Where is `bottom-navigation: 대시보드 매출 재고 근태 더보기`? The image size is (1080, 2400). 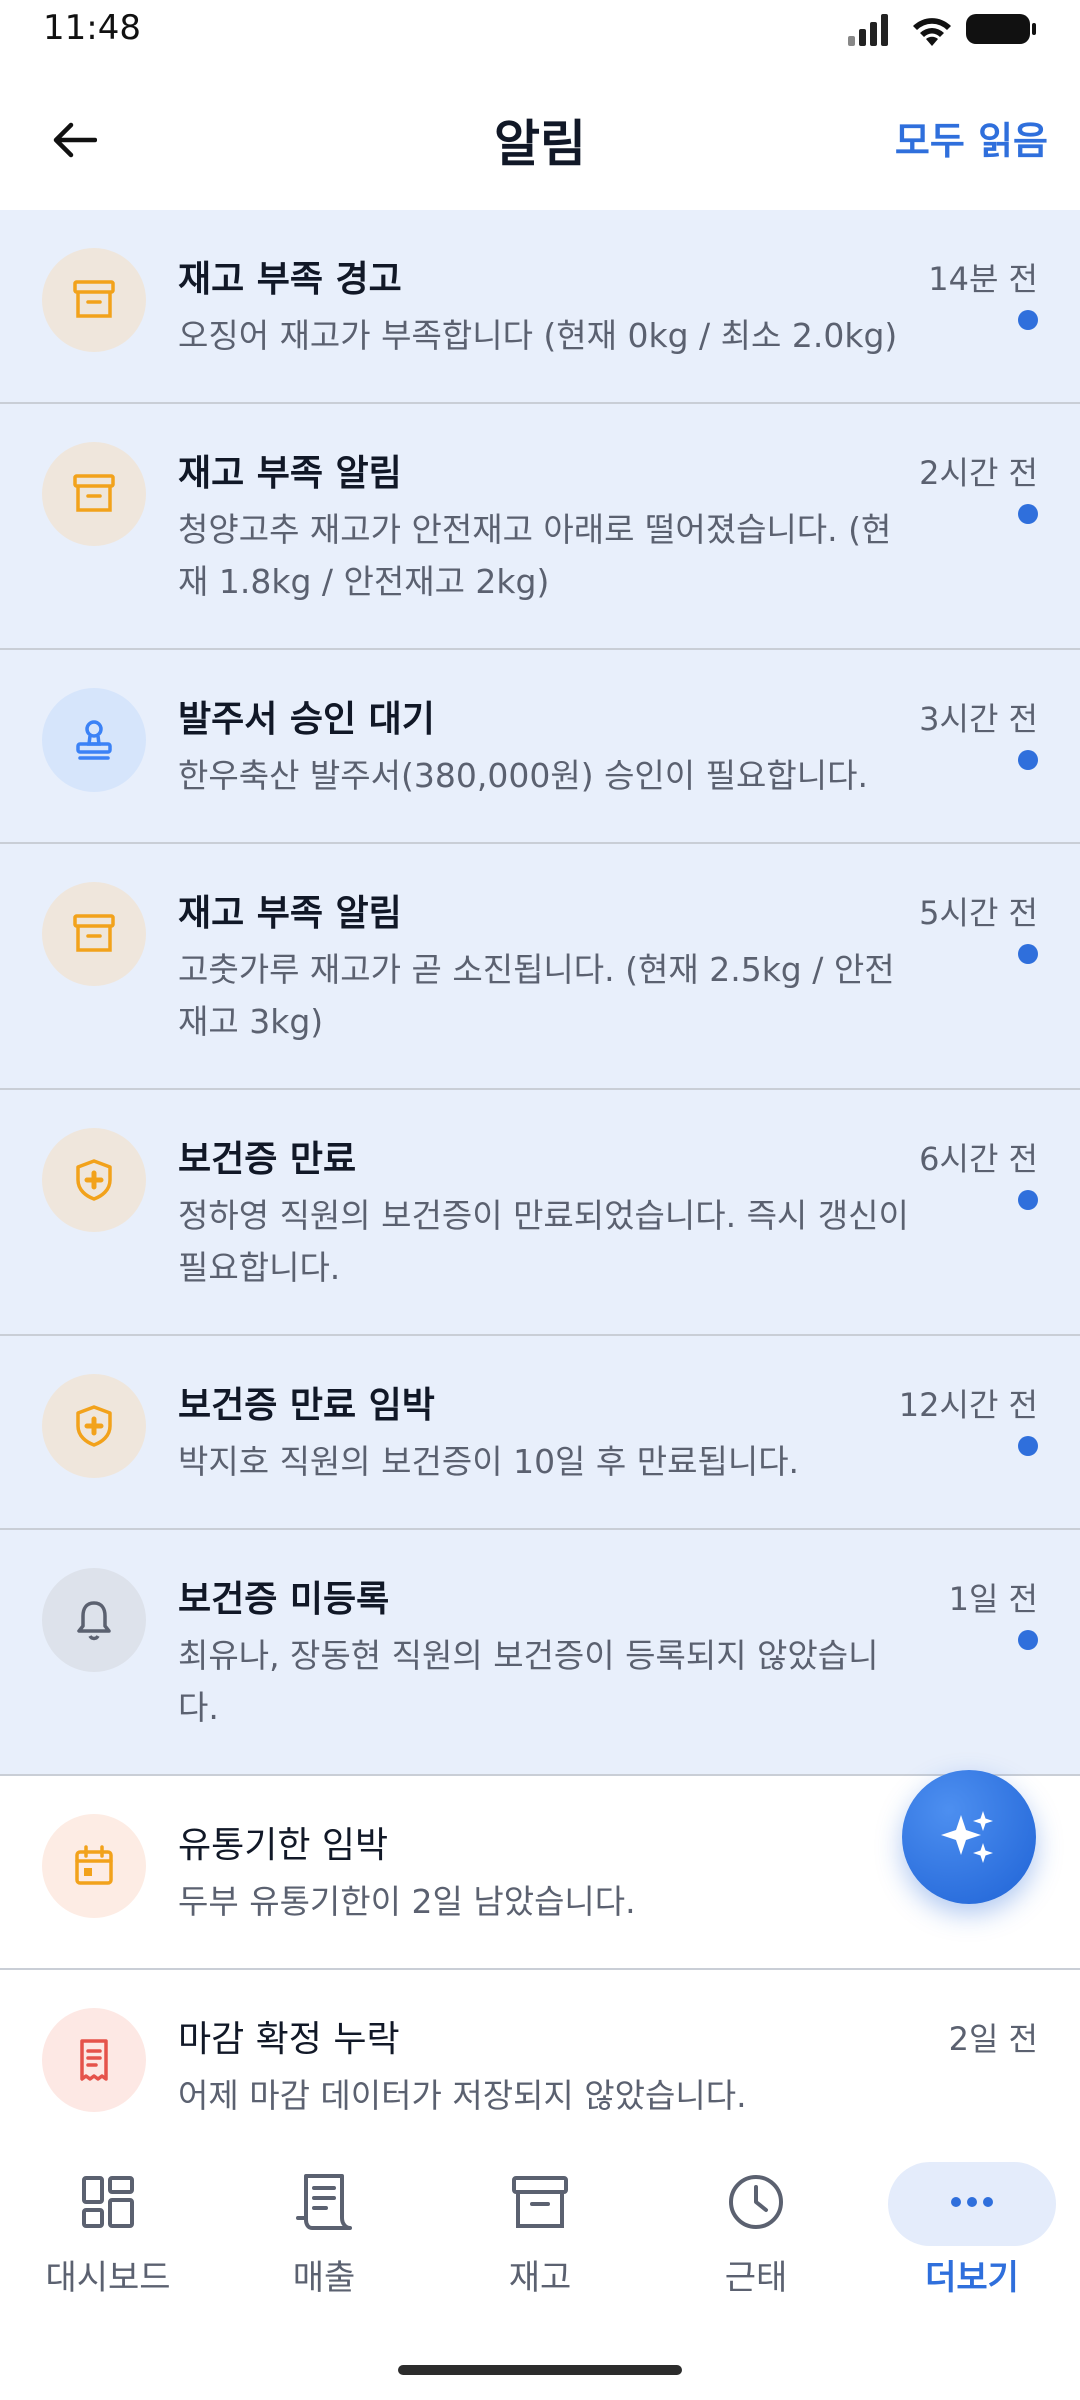 bottom-navigation: 대시보드 매출 재고 근태 더보기 is located at coordinates (540, 2265).